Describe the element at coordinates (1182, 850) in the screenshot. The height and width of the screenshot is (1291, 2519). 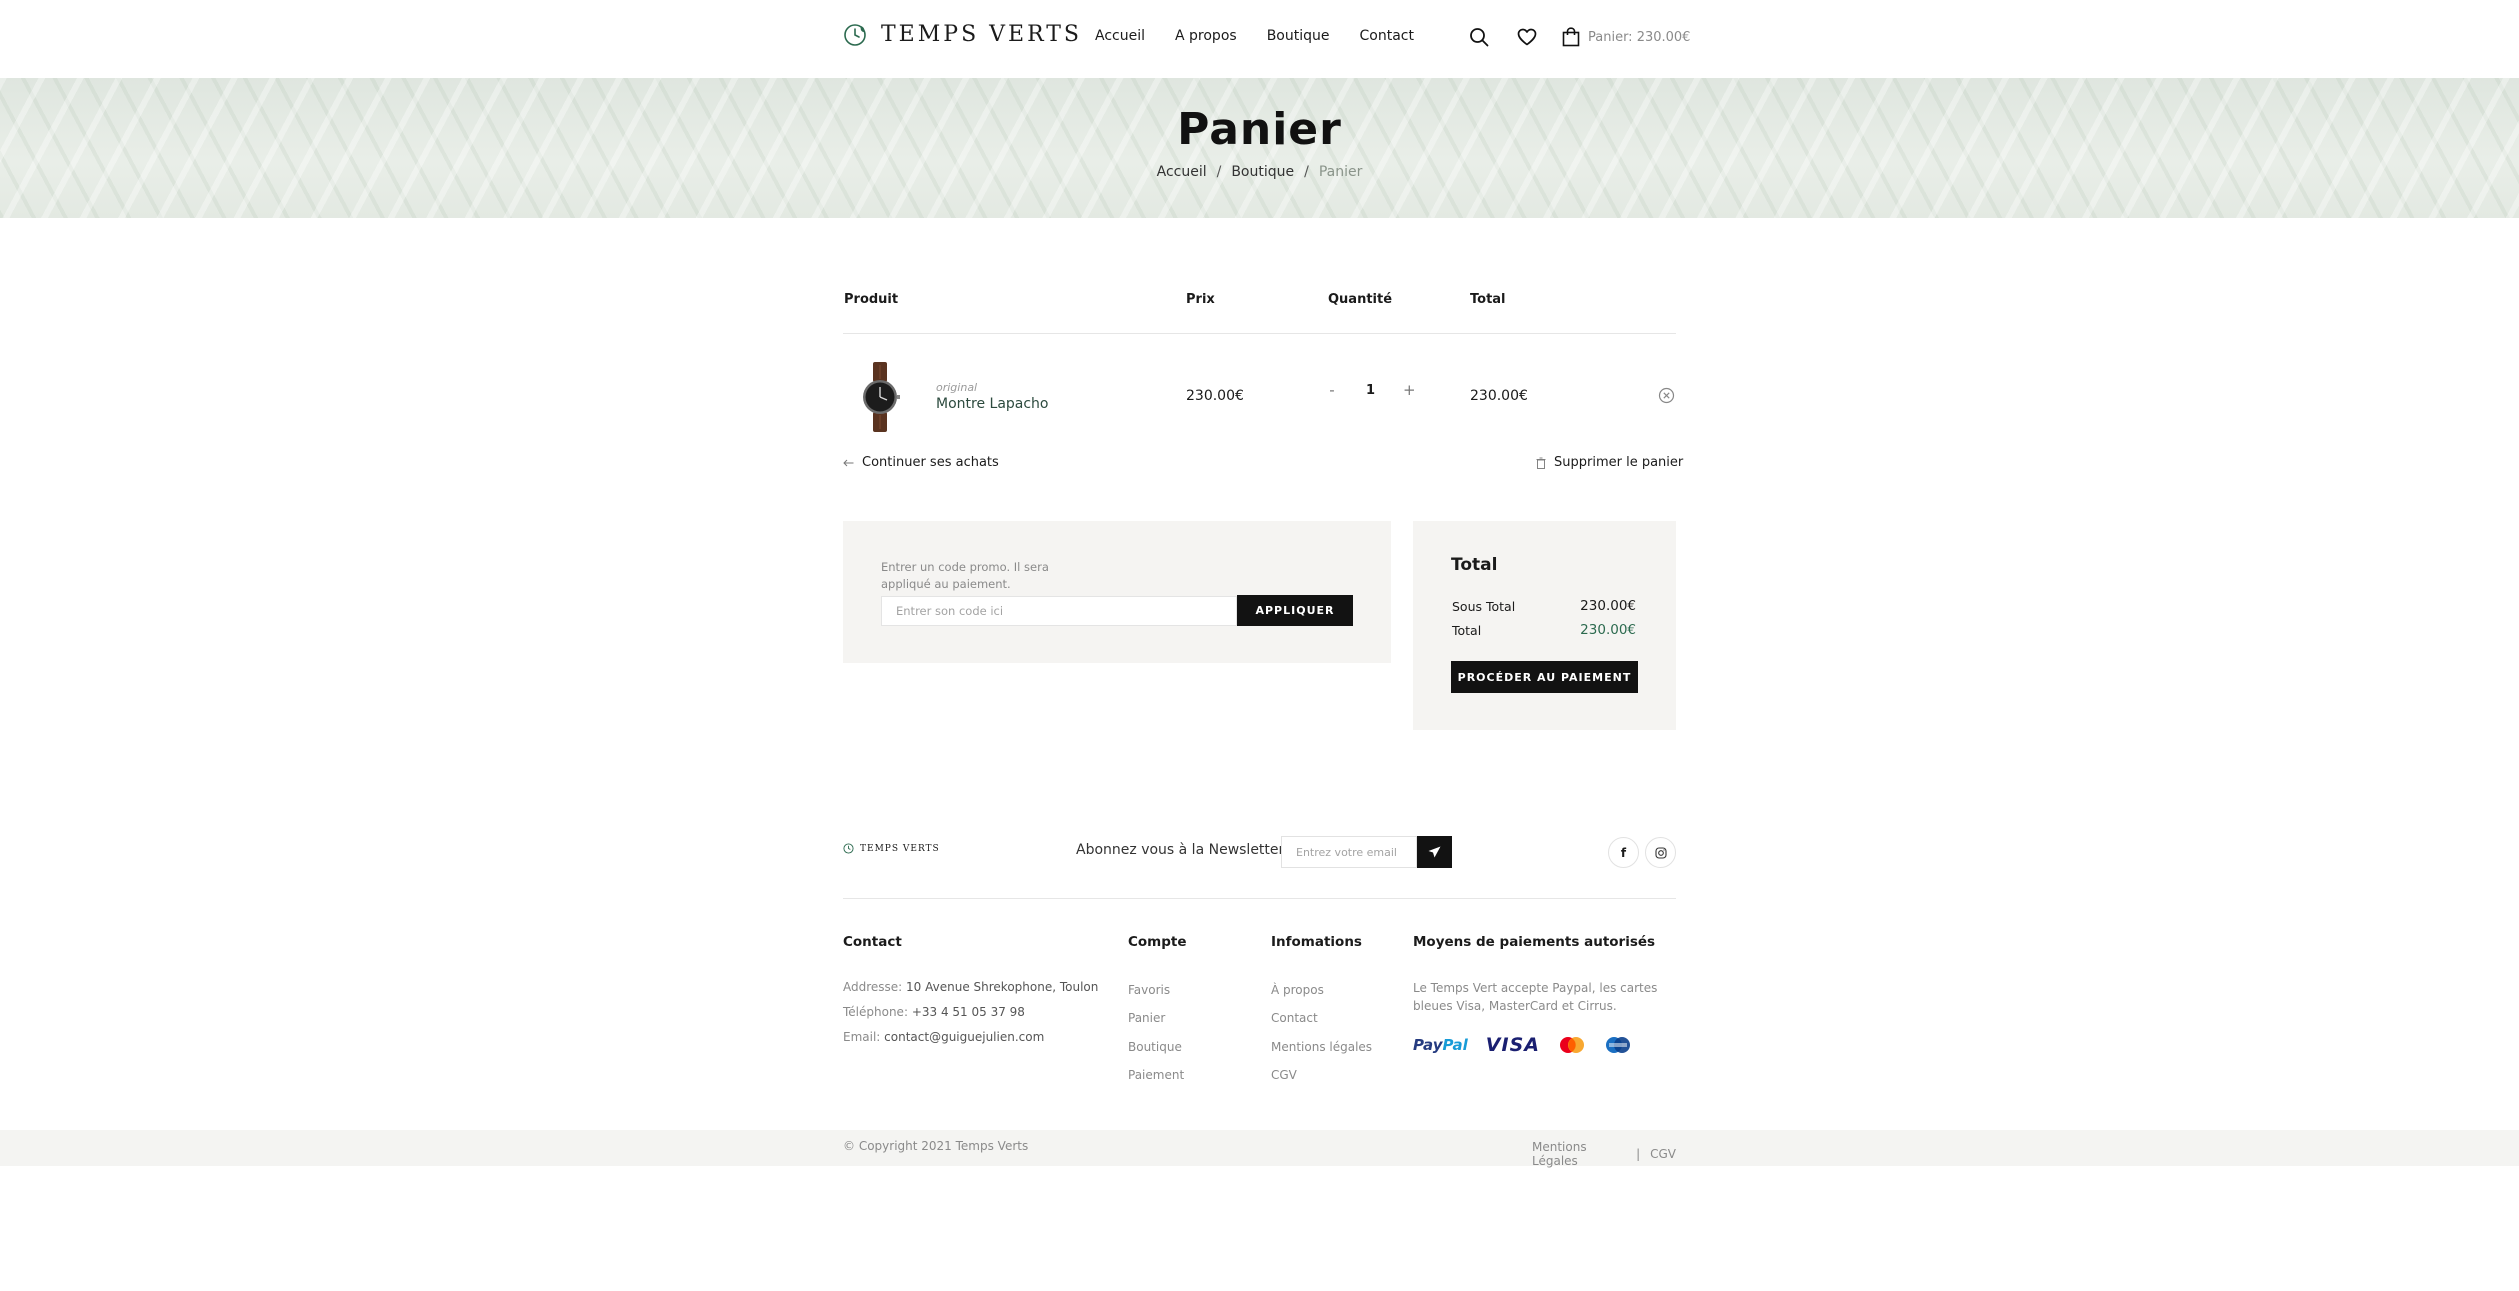
I see `newsletter-label: Abonnez vous à la Newsletter:` at that location.